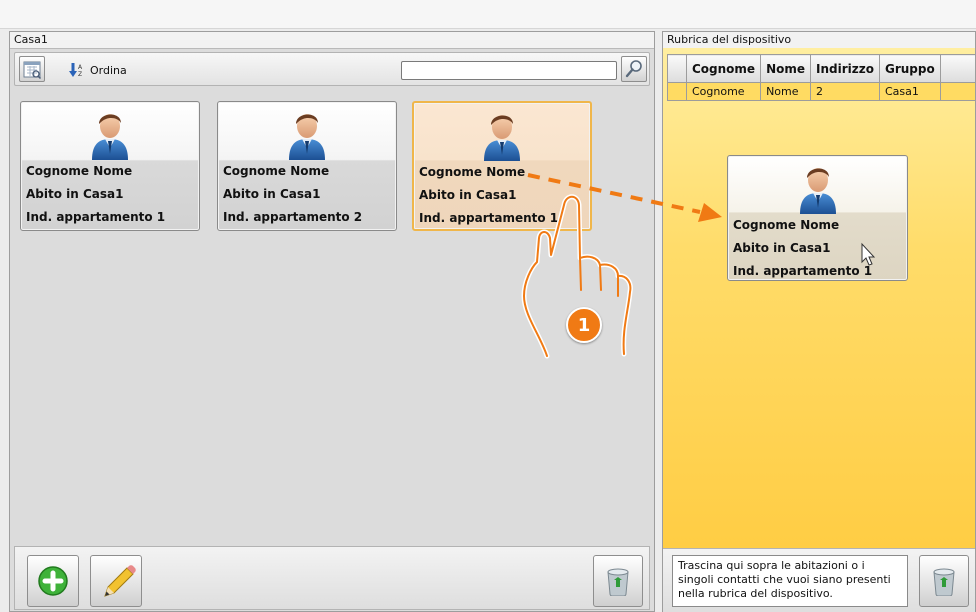 The image size is (976, 612). Describe the element at coordinates (909, 91) in the screenshot. I see `cell-gruppo: Casa1` at that location.